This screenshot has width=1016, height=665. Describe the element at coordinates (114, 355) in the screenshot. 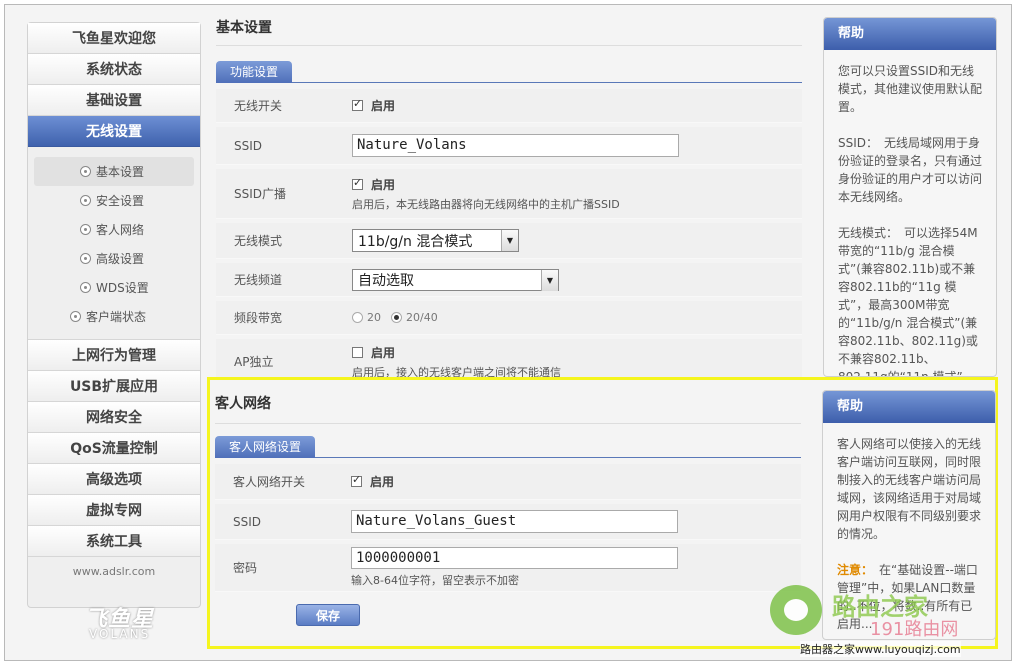

I see `sidebar-item-behavior-mgmt: 上网行为管理` at that location.